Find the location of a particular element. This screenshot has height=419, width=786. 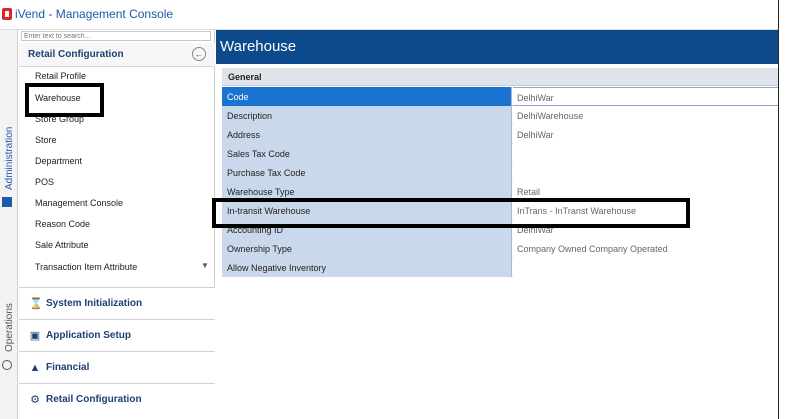

property-name: Sales Tax Code is located at coordinates (258, 154).